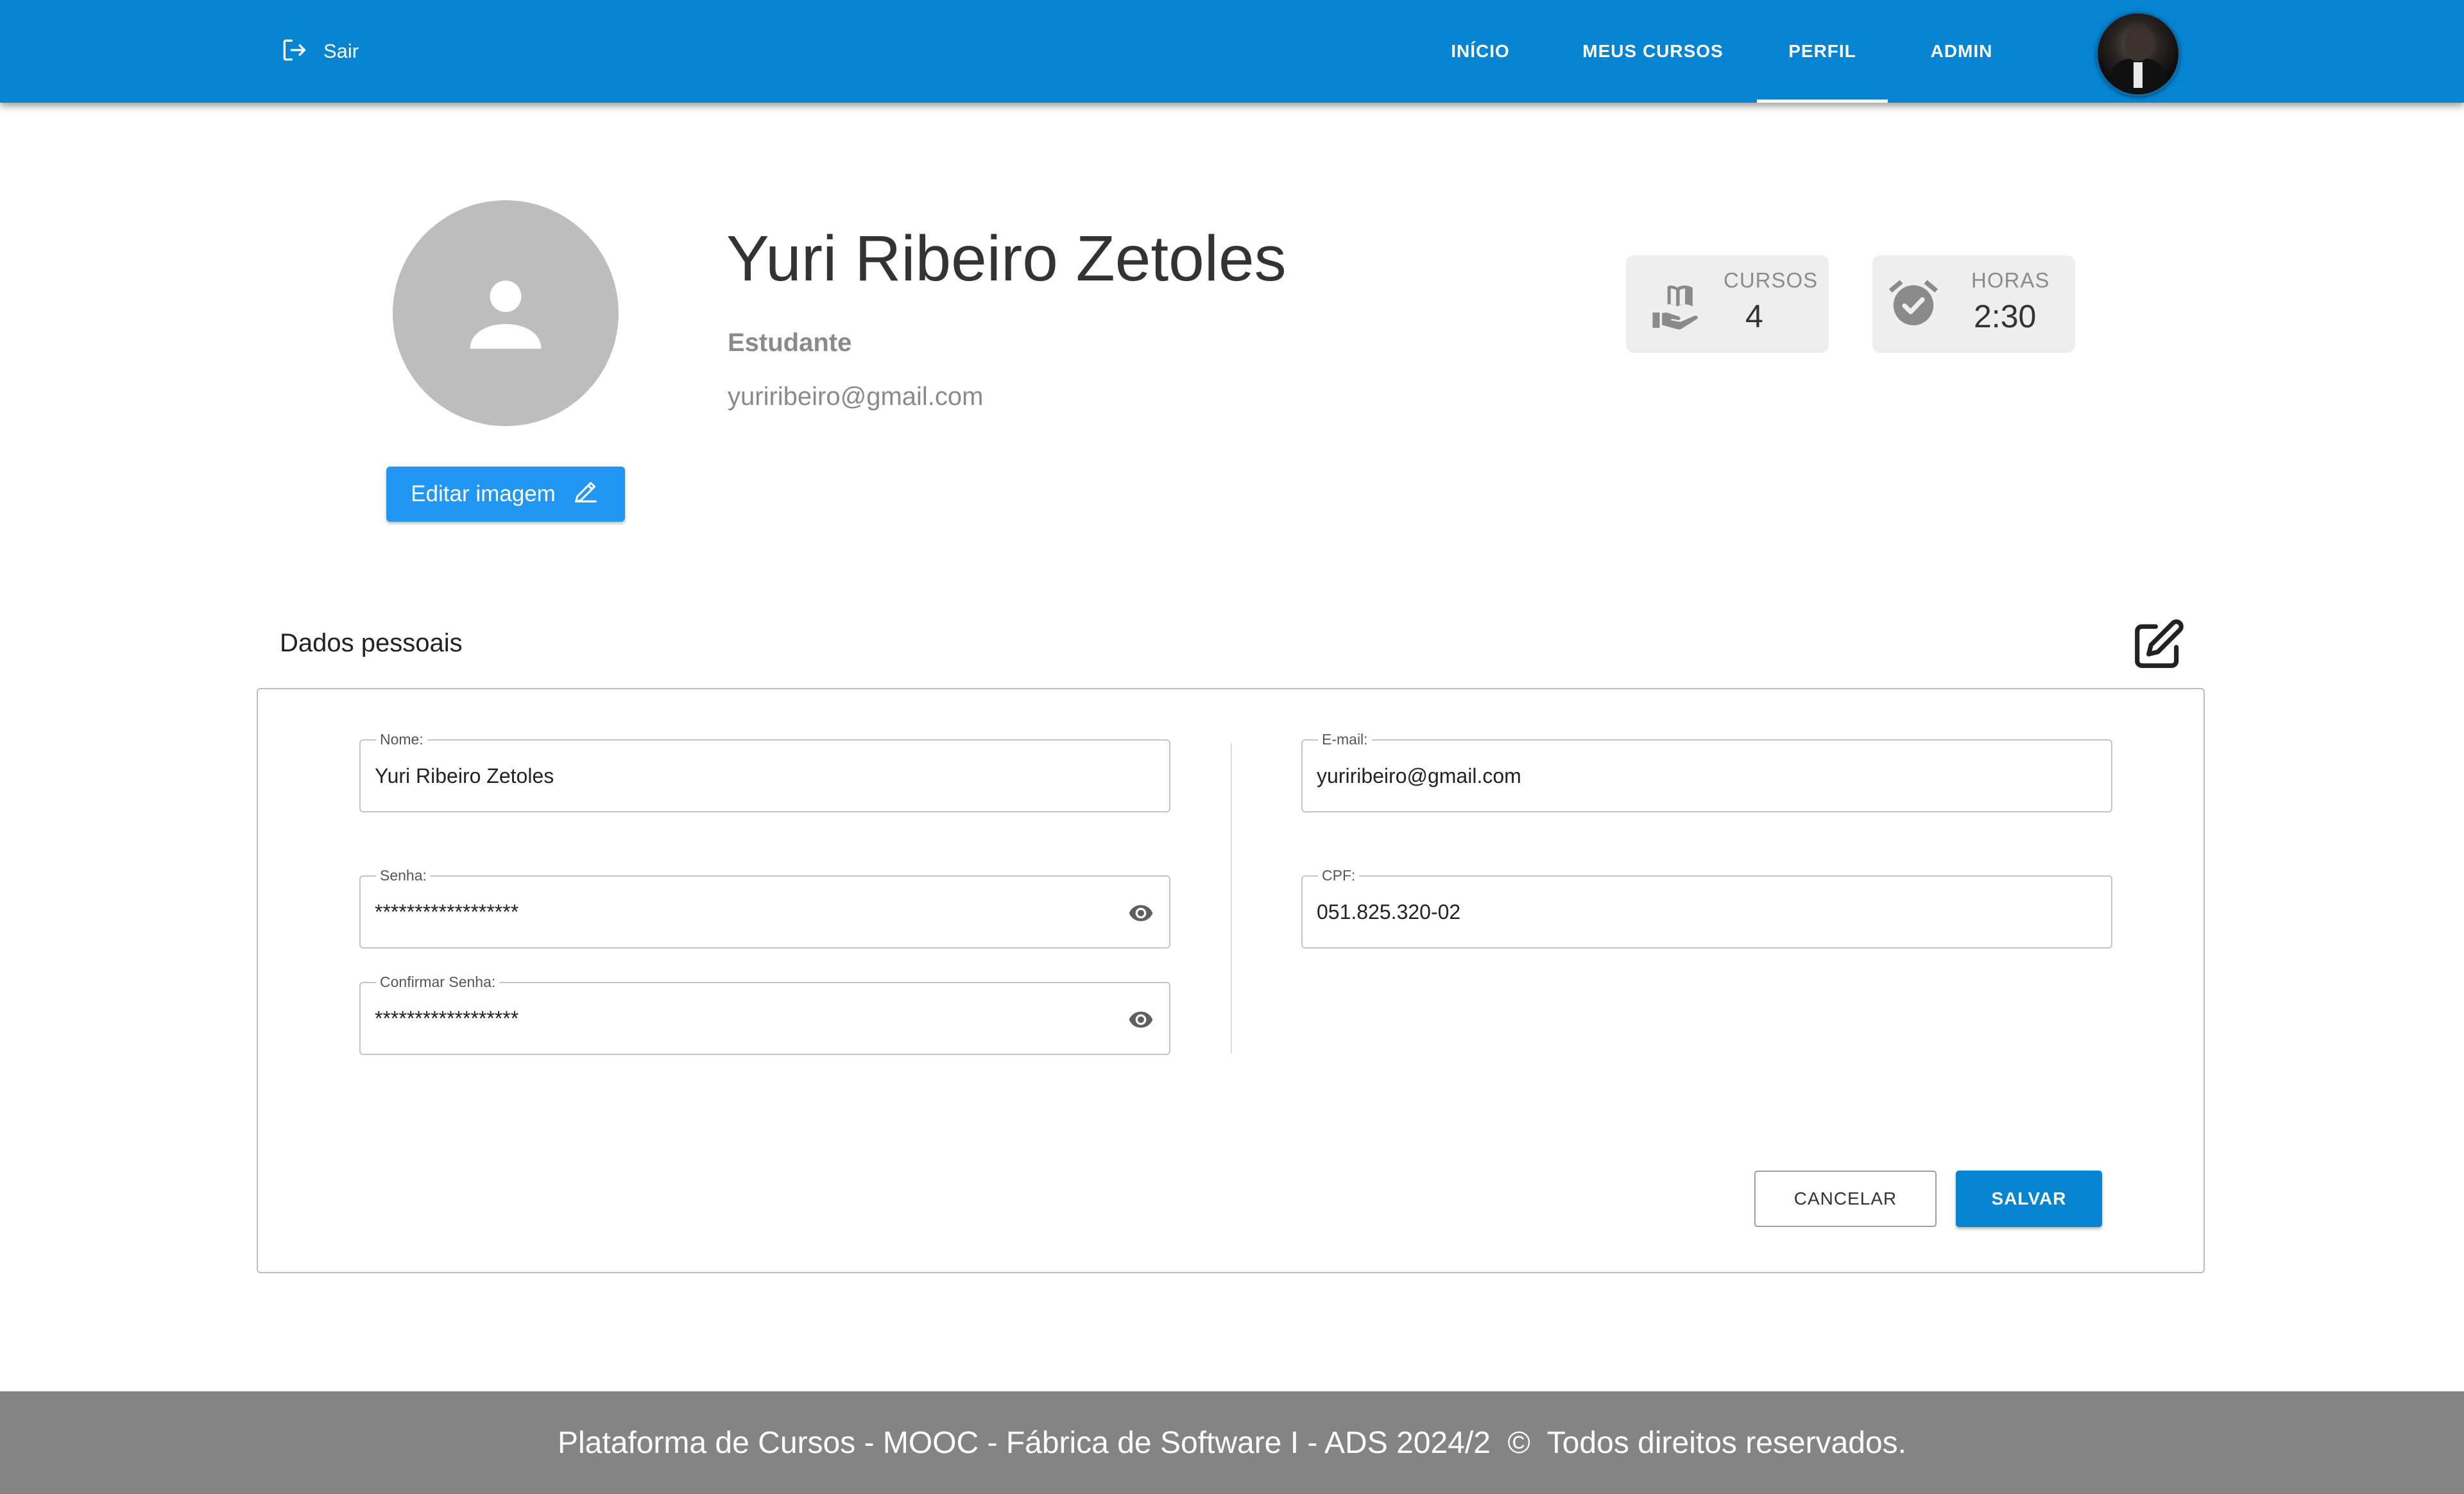  Describe the element at coordinates (2029, 1199) in the screenshot. I see `save-button: SALVAR` at that location.